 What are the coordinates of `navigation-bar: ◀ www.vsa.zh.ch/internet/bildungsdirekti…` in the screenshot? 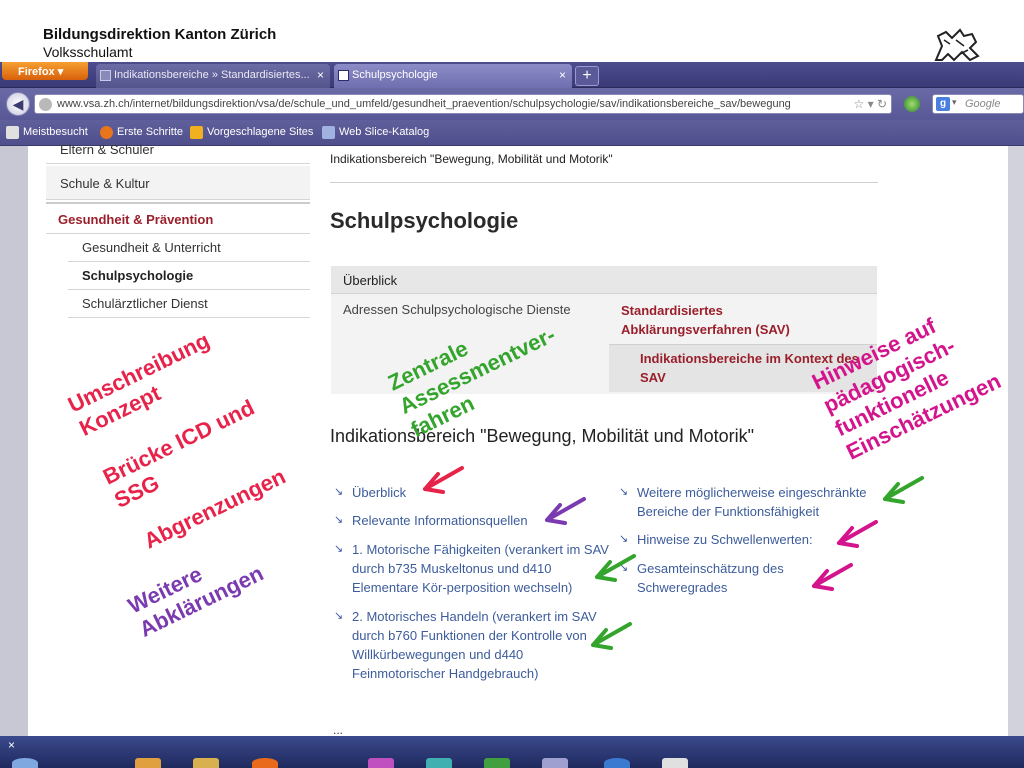 It's located at (512, 104).